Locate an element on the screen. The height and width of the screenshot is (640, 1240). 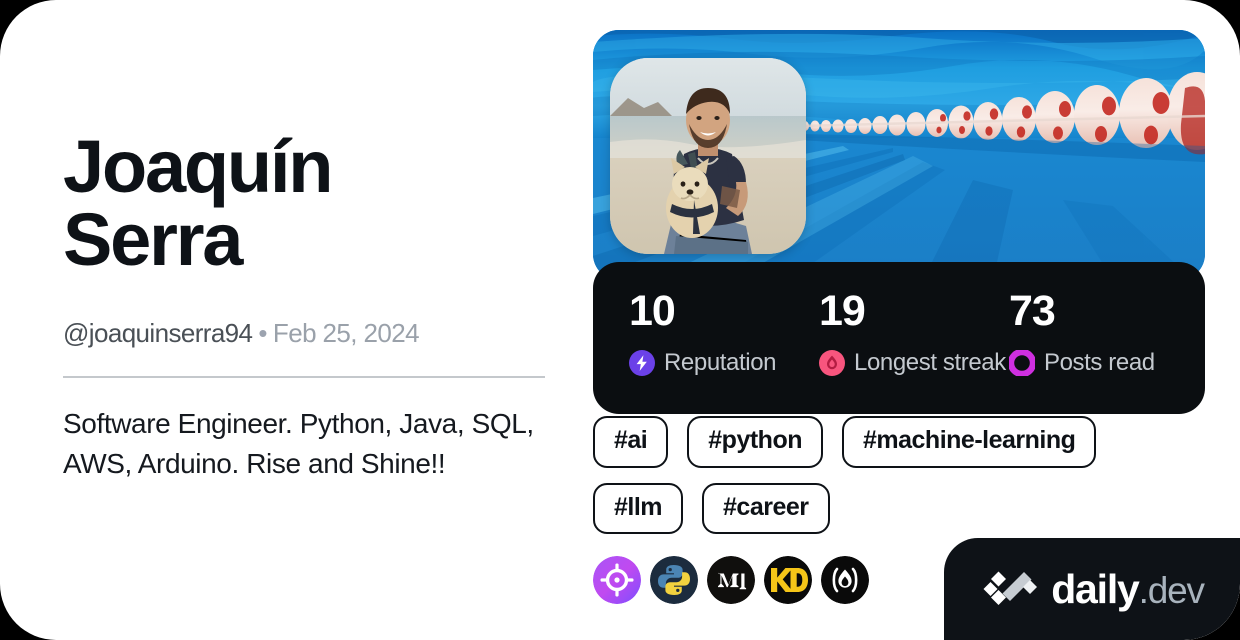
stat-posts-read: 73 Posts read is located at coordinates (1104, 352).